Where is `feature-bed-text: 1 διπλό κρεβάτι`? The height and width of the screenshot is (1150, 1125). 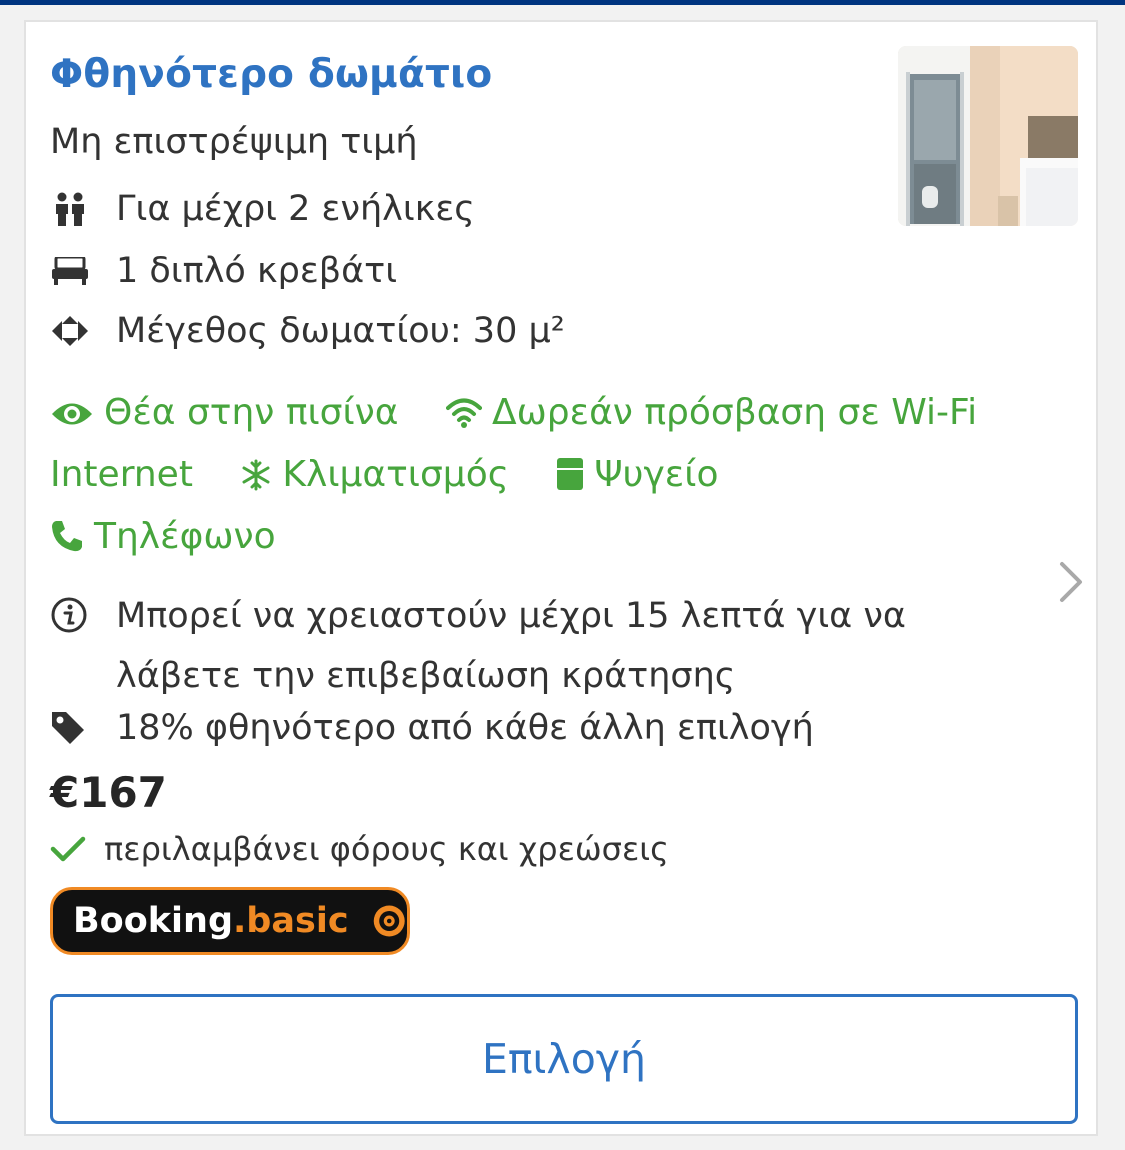
feature-bed-text: 1 διπλό κρεβάτι is located at coordinates (257, 271).